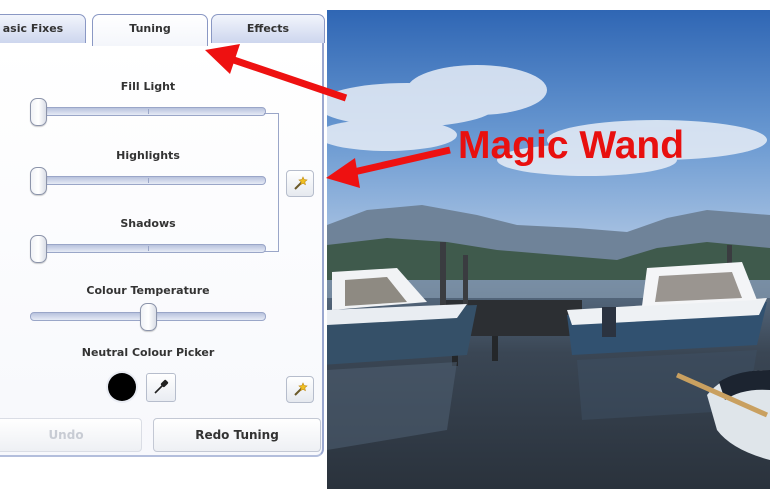 This screenshot has height=489, width=770. What do you see at coordinates (571, 145) in the screenshot?
I see `magic-wand-annotation: Magic Wand` at bounding box center [571, 145].